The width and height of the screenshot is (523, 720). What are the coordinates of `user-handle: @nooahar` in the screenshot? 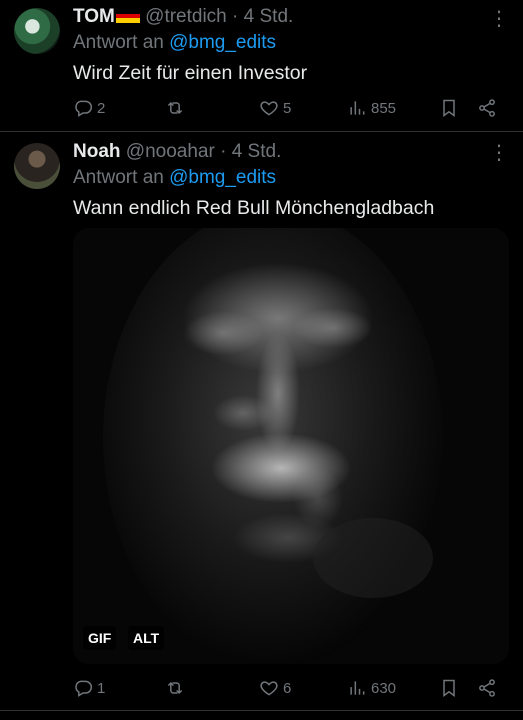 It's located at (170, 151).